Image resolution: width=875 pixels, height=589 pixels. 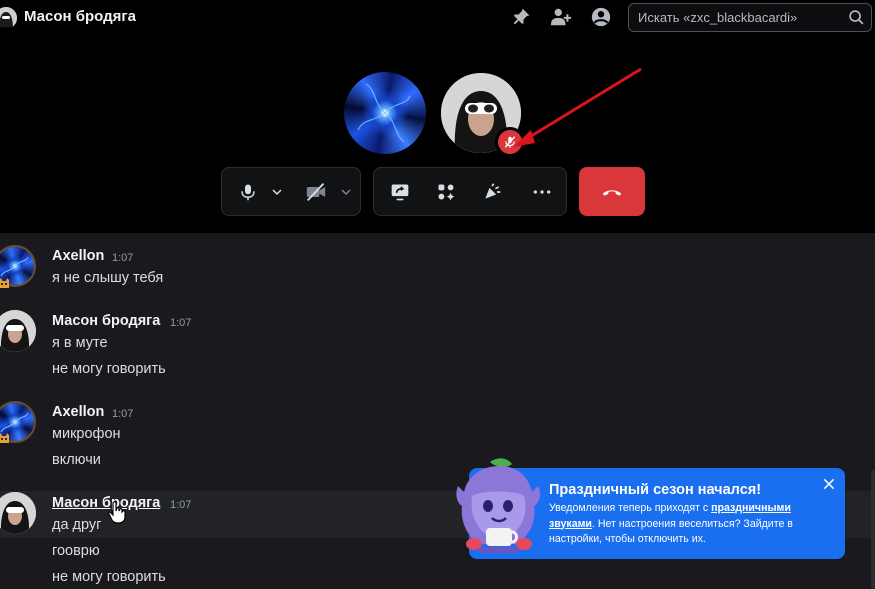 I want to click on screen-share-icon, so click(x=400, y=192).